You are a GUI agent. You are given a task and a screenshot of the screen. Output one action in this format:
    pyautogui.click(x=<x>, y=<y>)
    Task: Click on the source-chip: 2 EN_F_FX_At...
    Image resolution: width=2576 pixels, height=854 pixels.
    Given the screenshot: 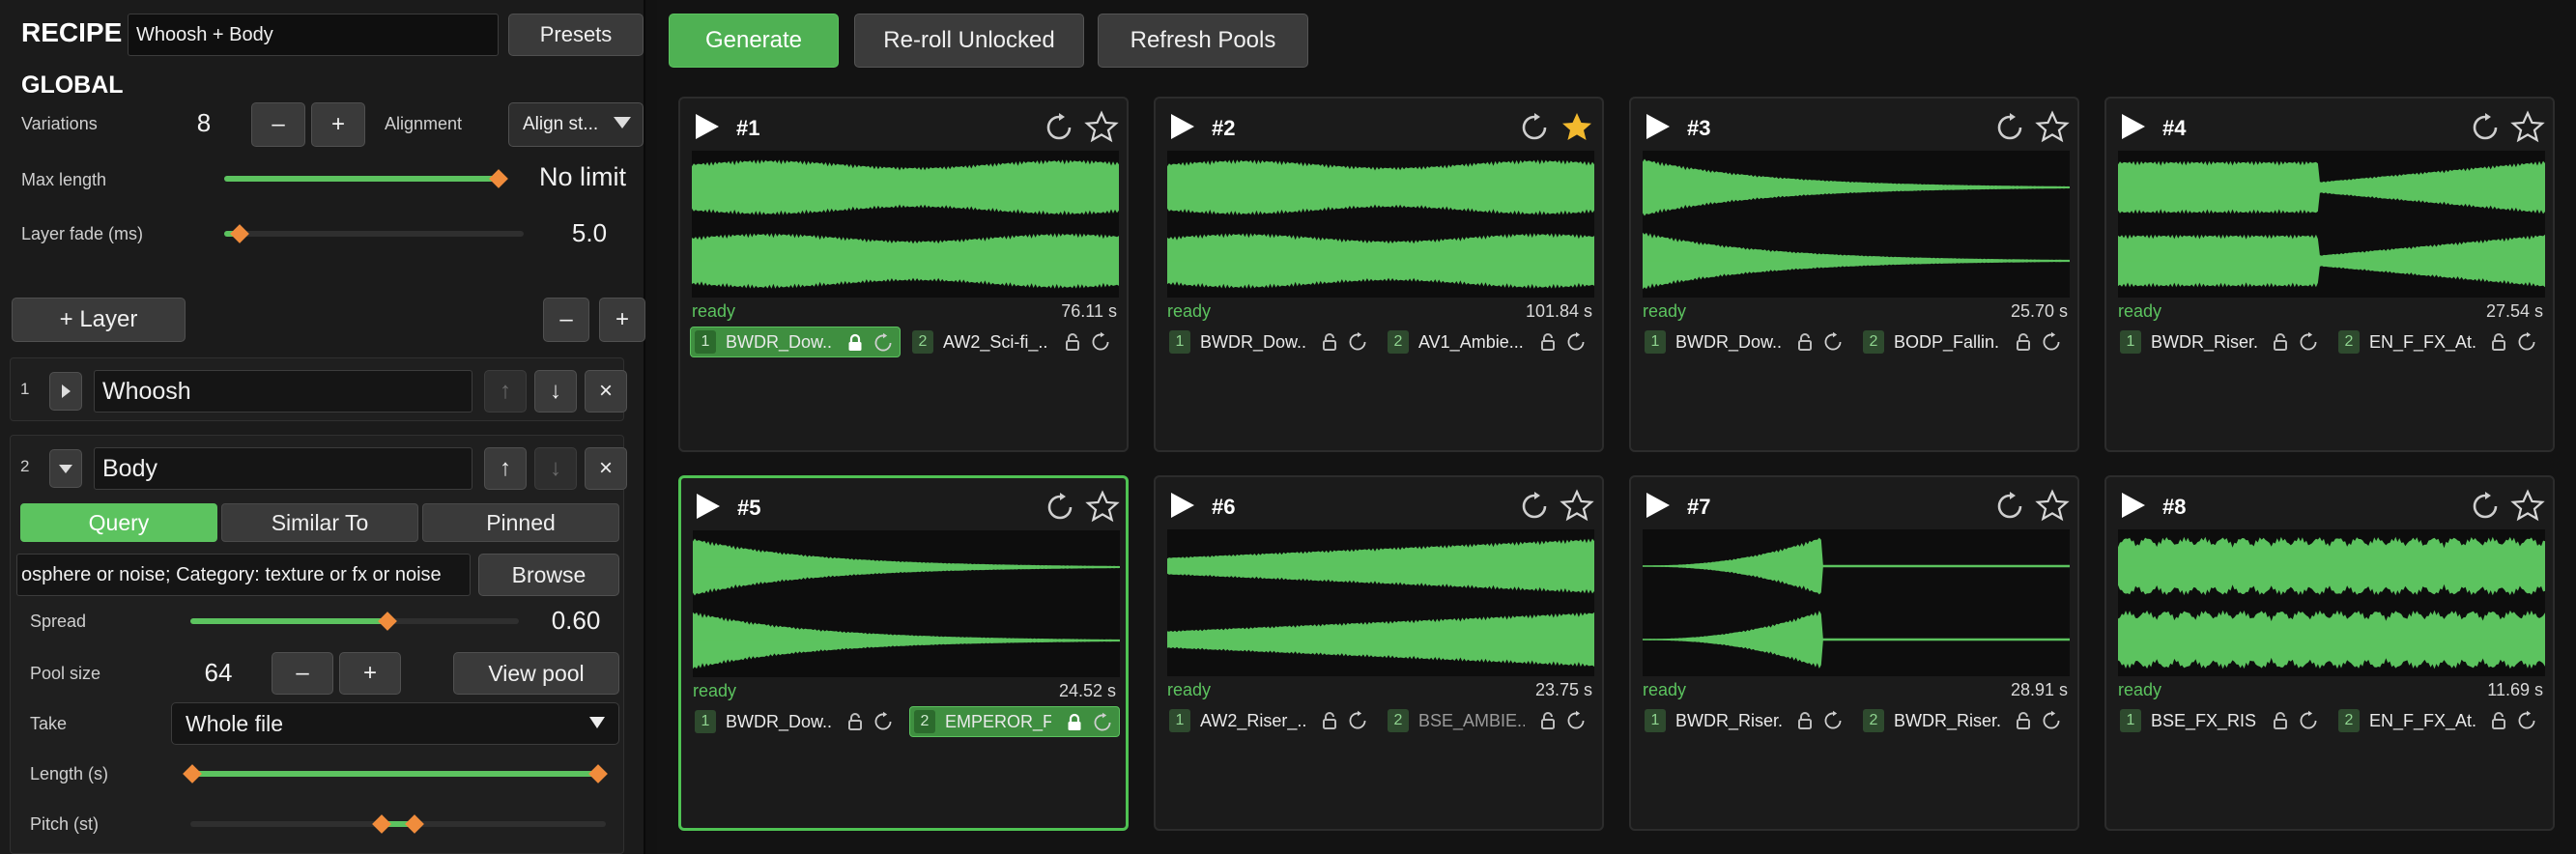 What is the action you would take?
    pyautogui.click(x=2440, y=720)
    